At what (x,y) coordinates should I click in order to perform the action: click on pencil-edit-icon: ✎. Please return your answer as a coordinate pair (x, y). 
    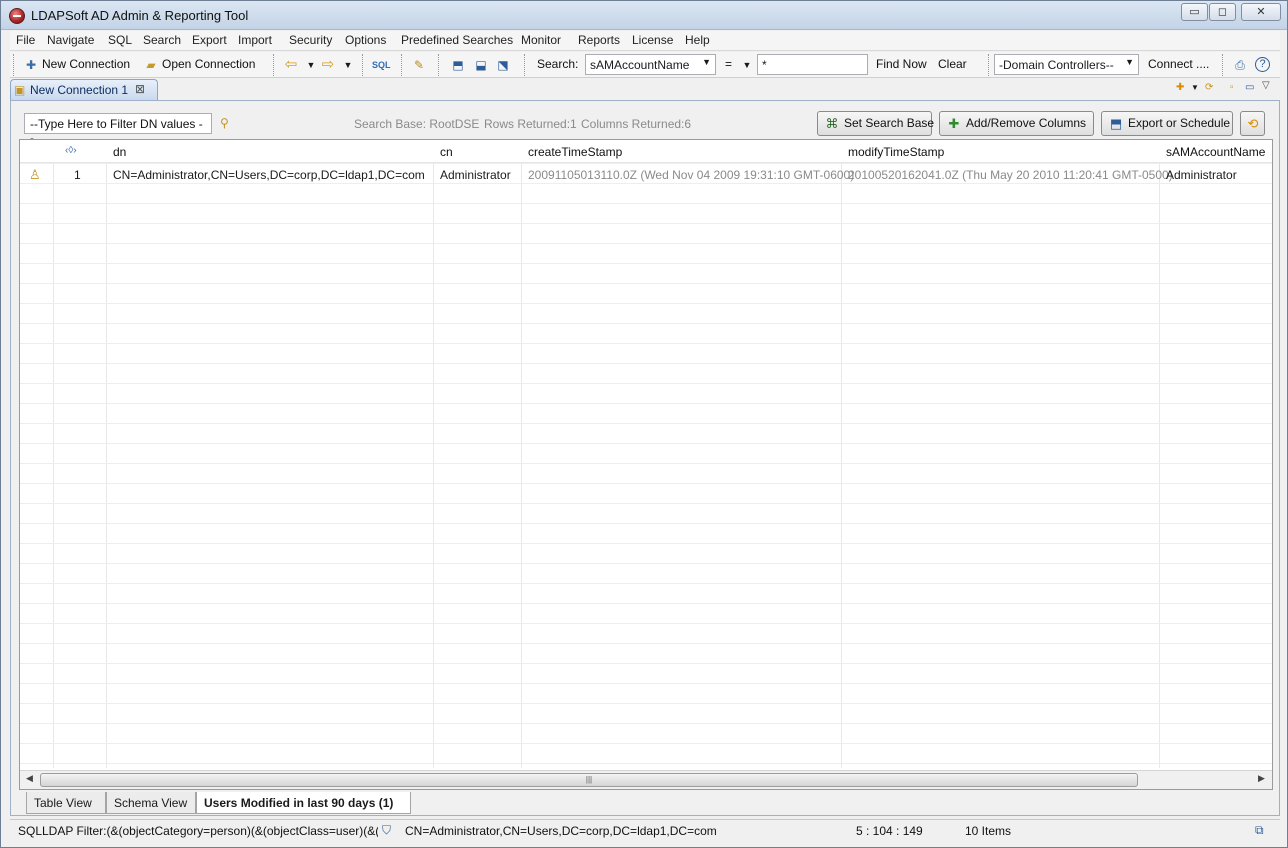
    Looking at the image, I should click on (419, 65).